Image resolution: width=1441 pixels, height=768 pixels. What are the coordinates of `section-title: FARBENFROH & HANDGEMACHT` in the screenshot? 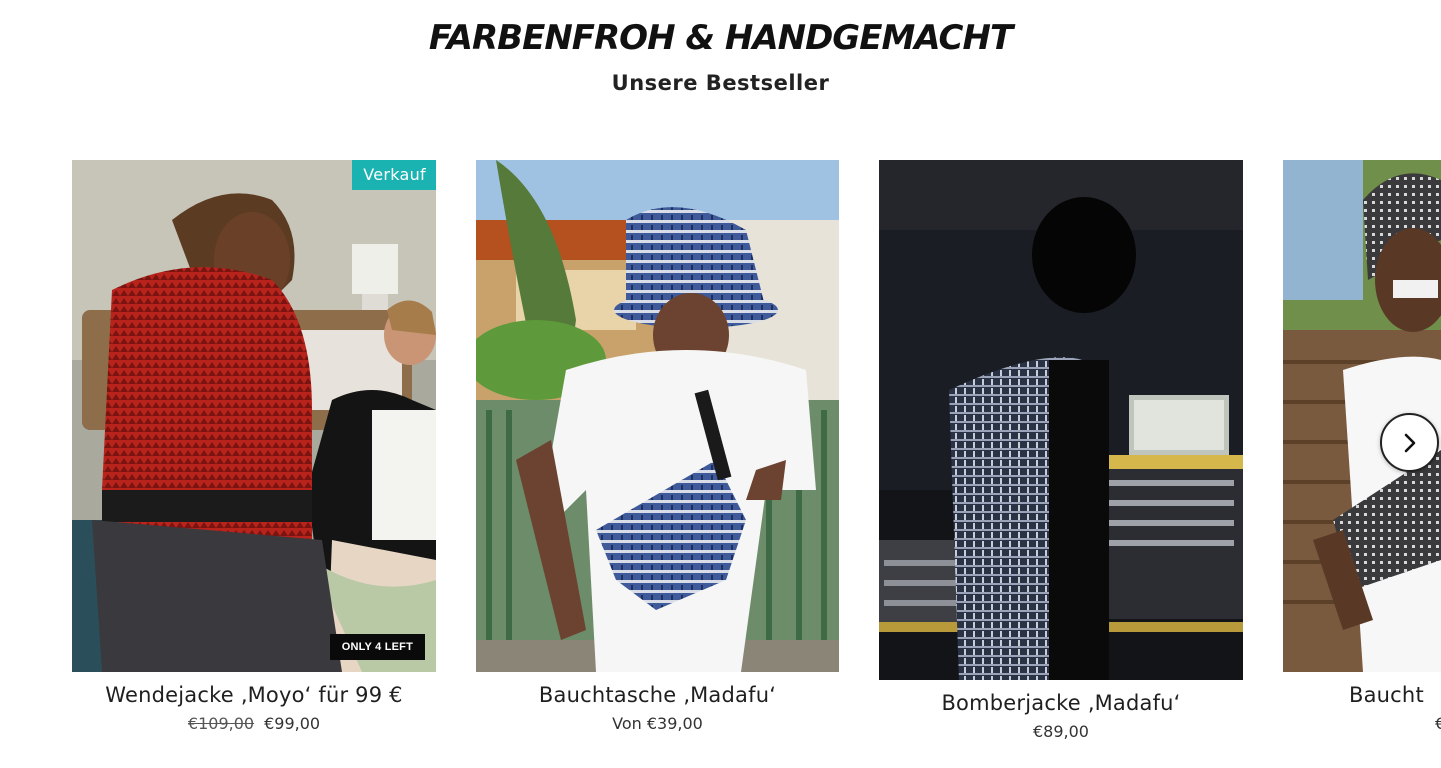 It's located at (720, 38).